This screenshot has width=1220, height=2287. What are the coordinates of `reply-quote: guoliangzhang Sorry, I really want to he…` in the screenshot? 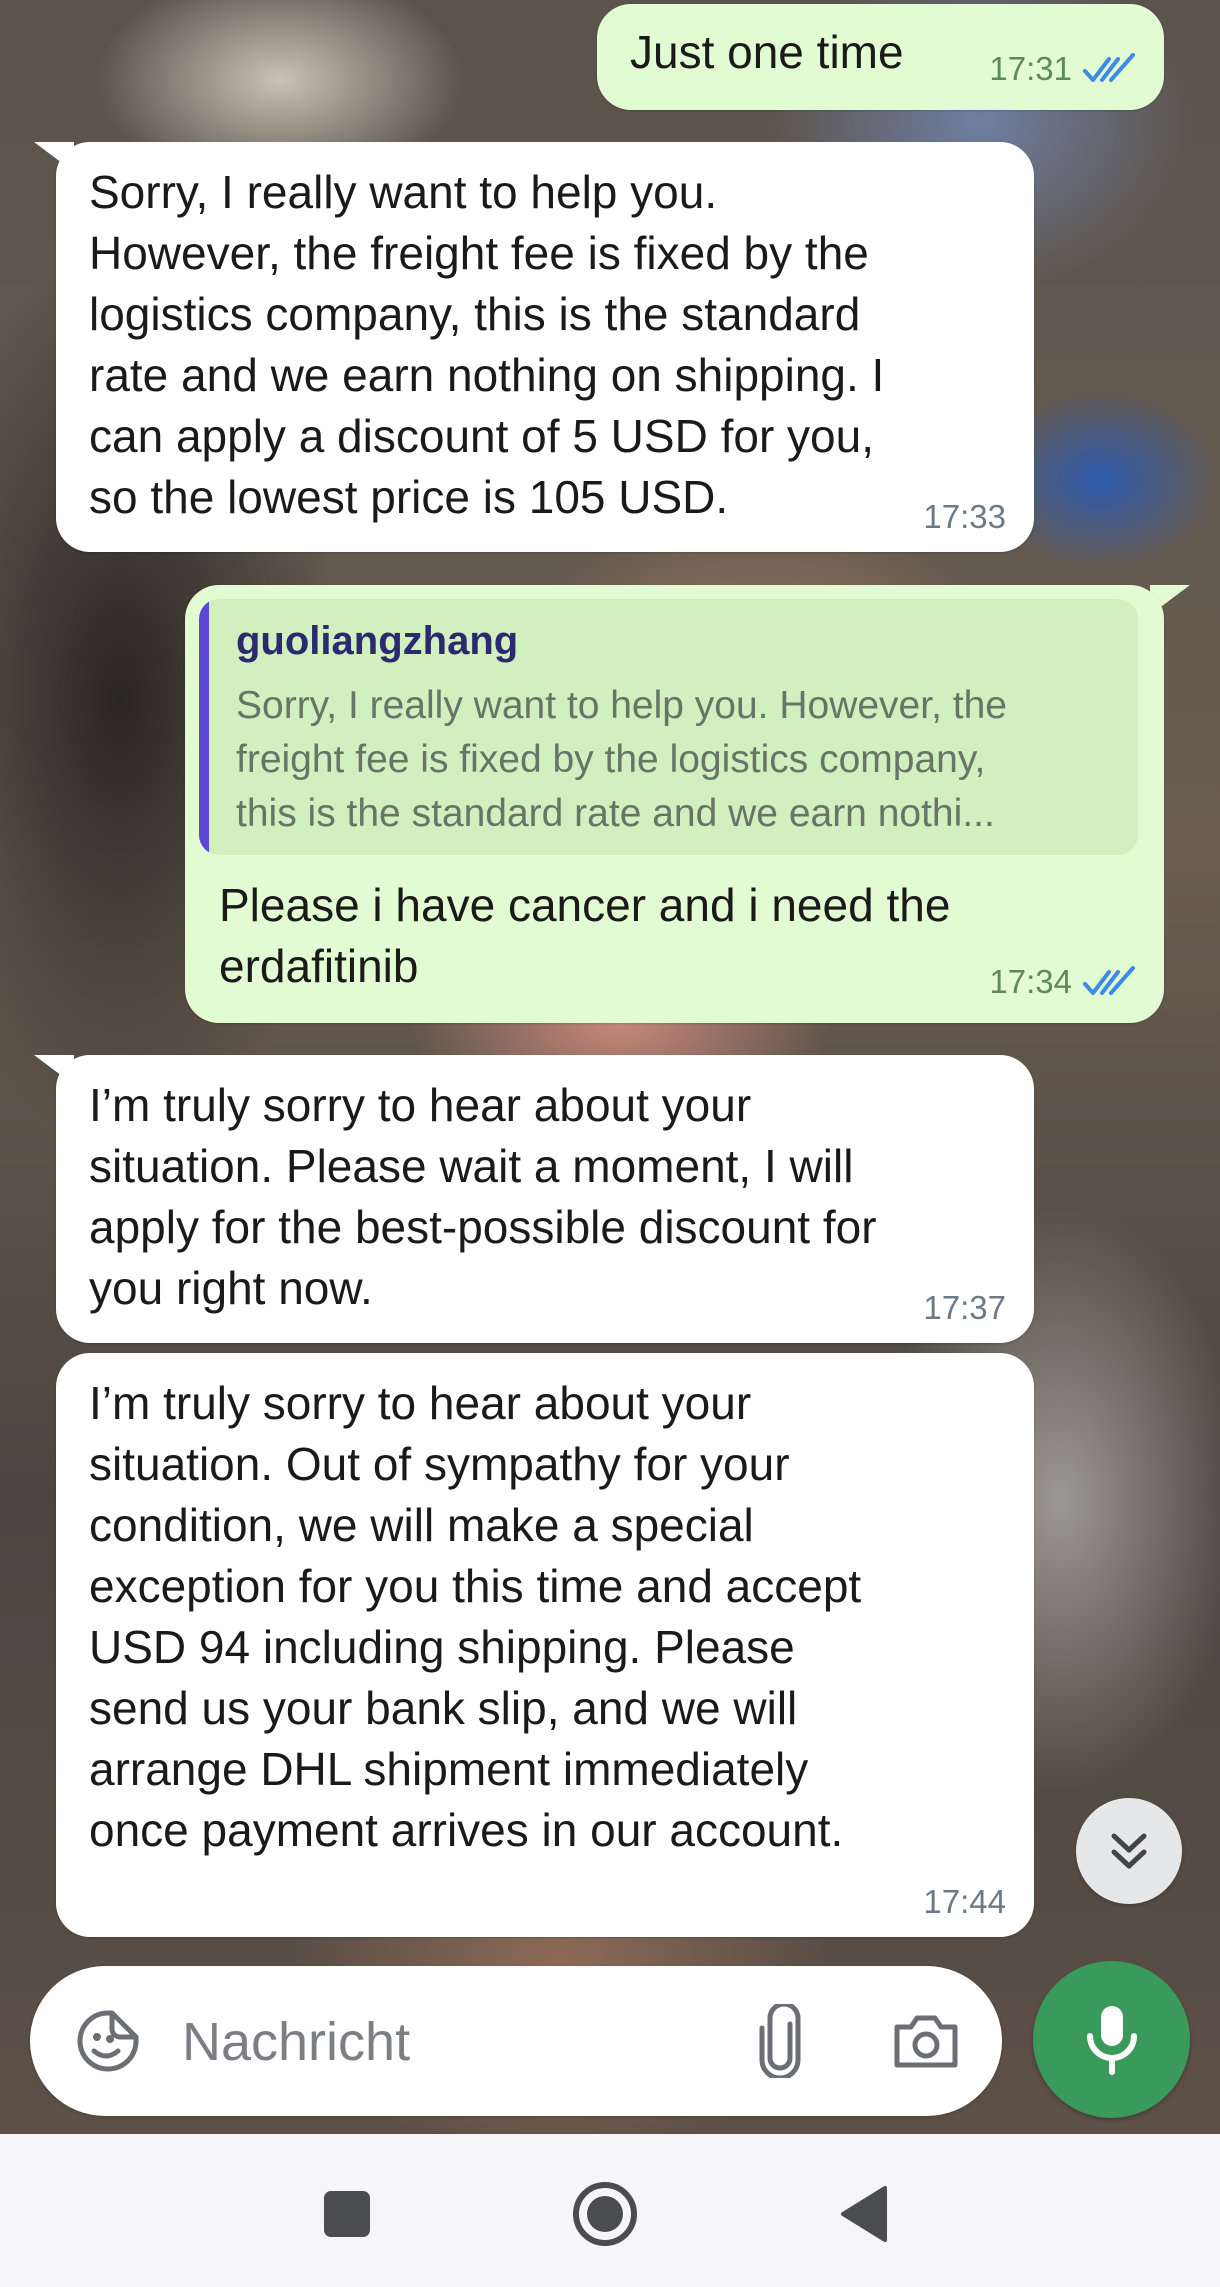 It's located at (668, 727).